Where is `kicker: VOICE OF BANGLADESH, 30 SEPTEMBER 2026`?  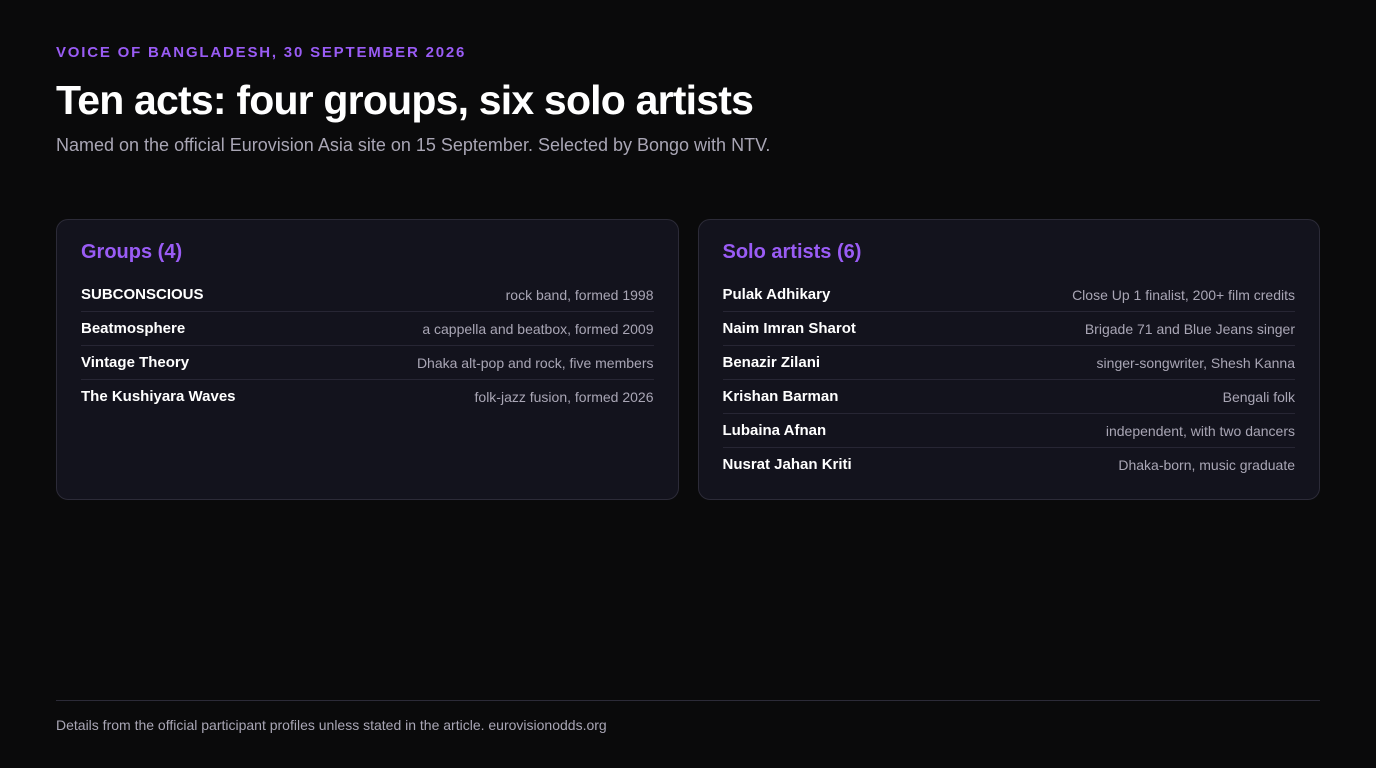
kicker: VOICE OF BANGLADESH, 30 SEPTEMBER 2026 is located at coordinates (261, 52).